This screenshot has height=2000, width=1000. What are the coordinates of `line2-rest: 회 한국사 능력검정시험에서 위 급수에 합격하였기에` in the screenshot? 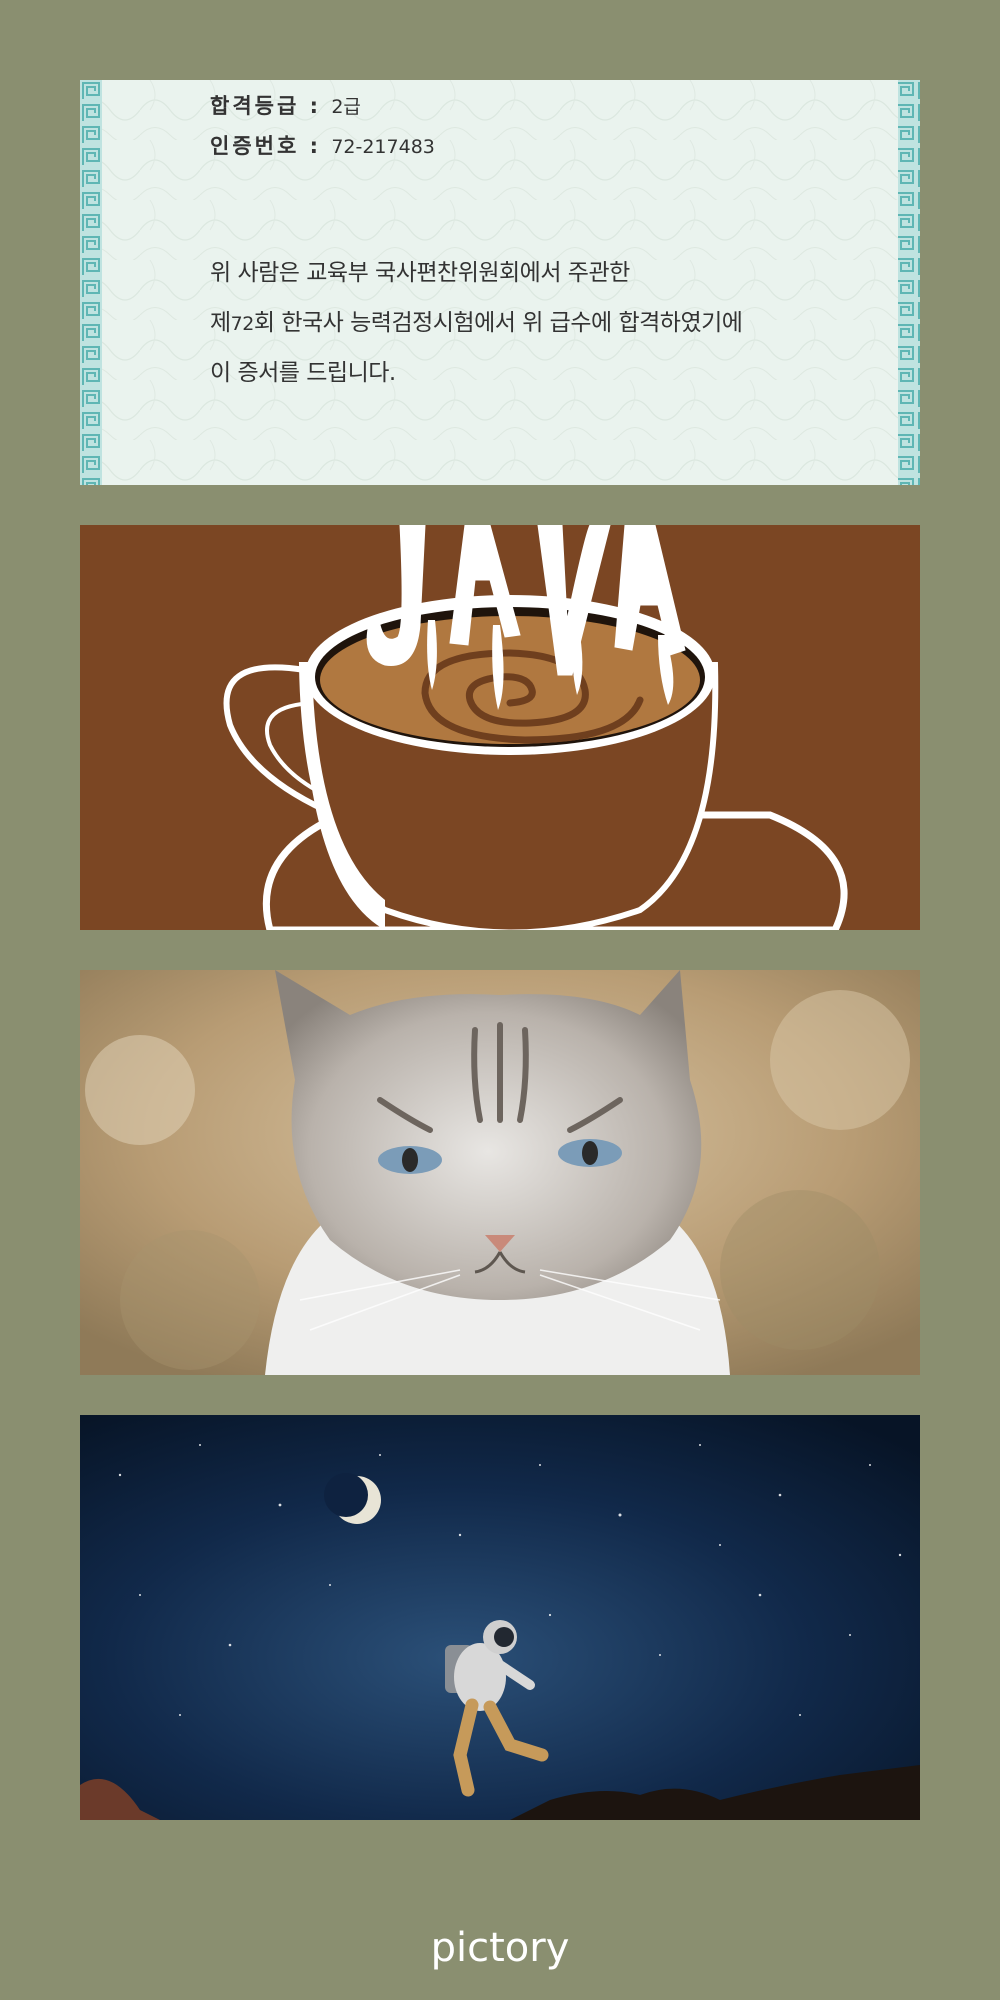 It's located at (498, 323).